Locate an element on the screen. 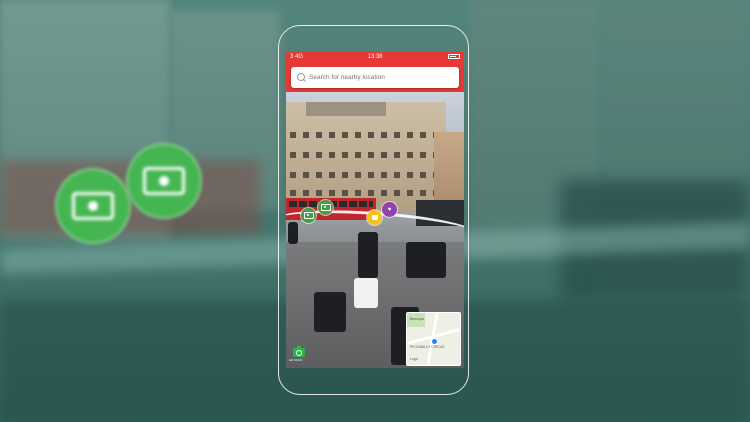  status-bar: 3 4G 13:38 is located at coordinates (375, 57).